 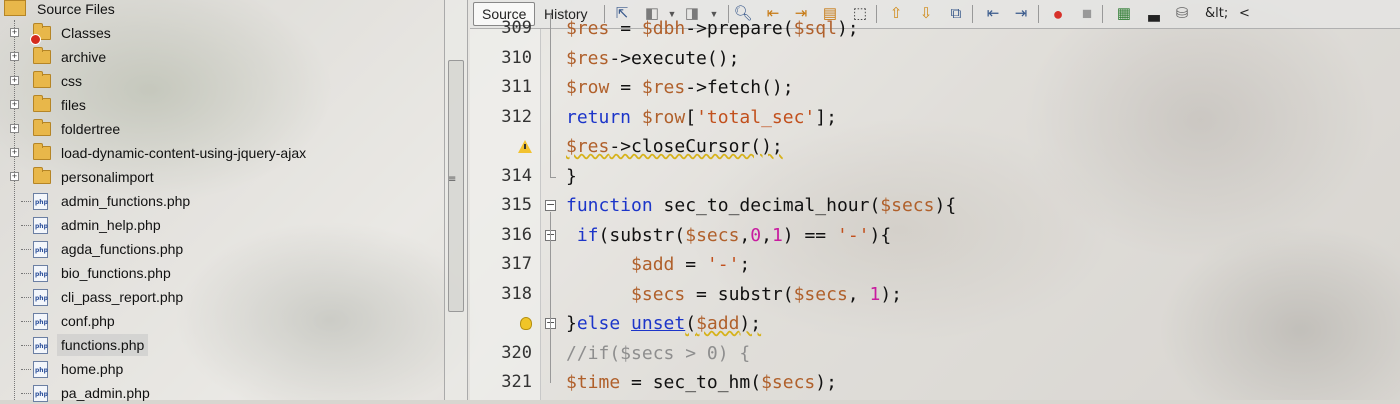 What do you see at coordinates (122, 297) in the screenshot?
I see `tree-item-label: cli_pass_report.php` at bounding box center [122, 297].